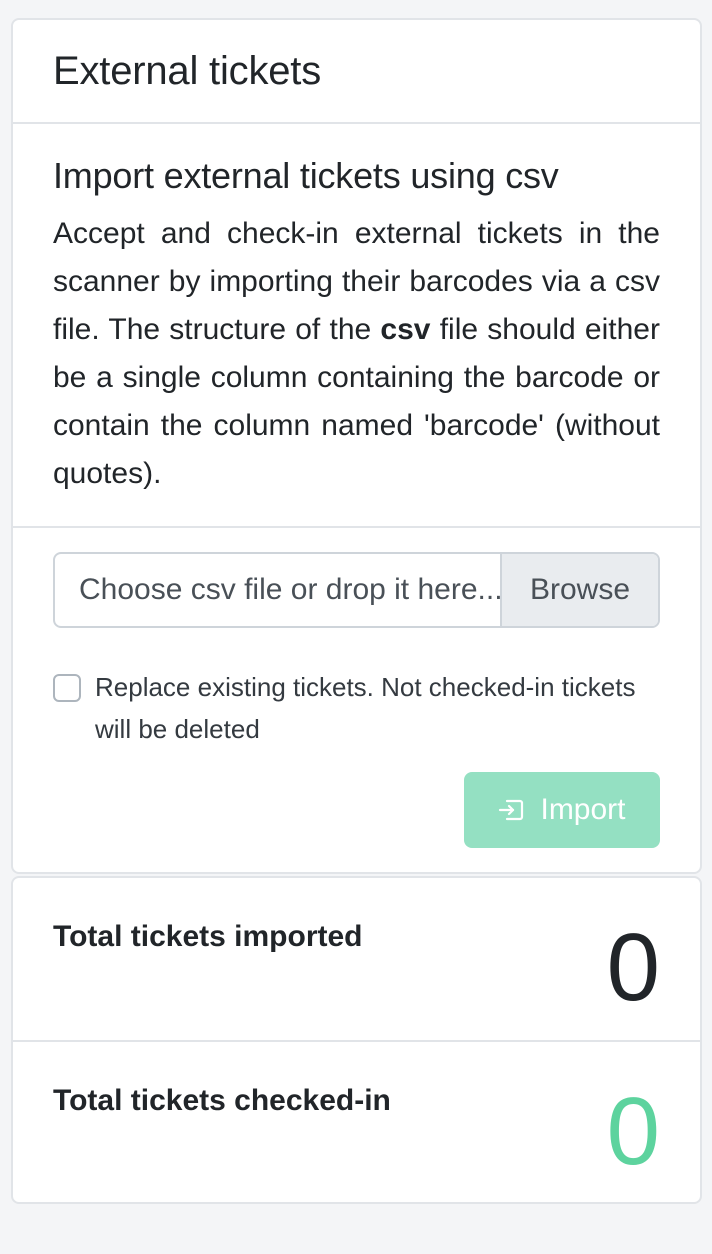  Describe the element at coordinates (579, 590) in the screenshot. I see `browse-button: Browse` at that location.